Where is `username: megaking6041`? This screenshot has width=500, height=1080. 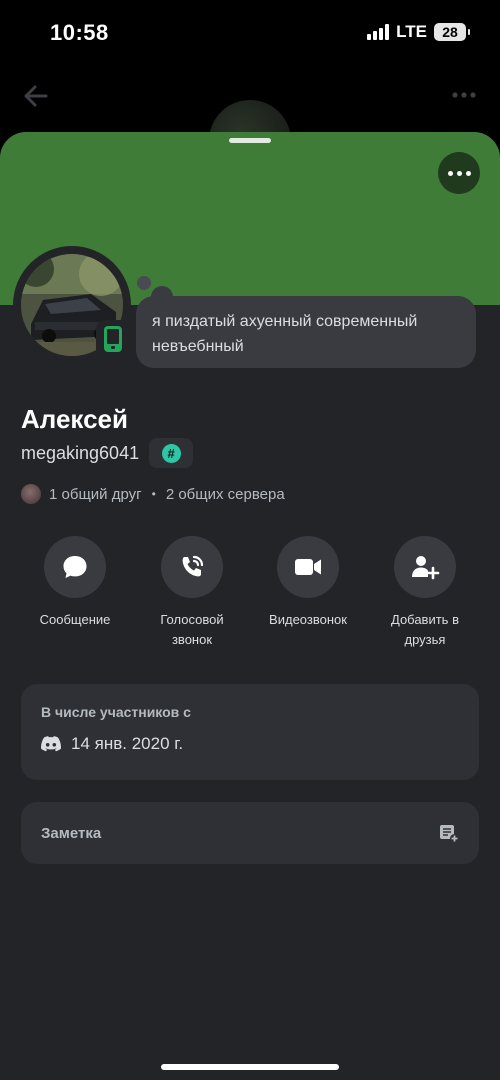
username: megaking6041 is located at coordinates (80, 452).